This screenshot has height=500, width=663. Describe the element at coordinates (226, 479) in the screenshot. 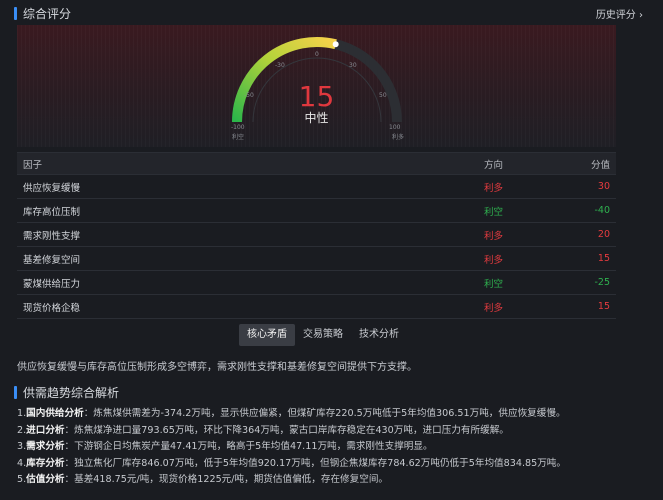

I see `item-body: ：基差418.75元/吨，现货价格1225元/吨，期货估值偏低，存在修复空间。` at that location.